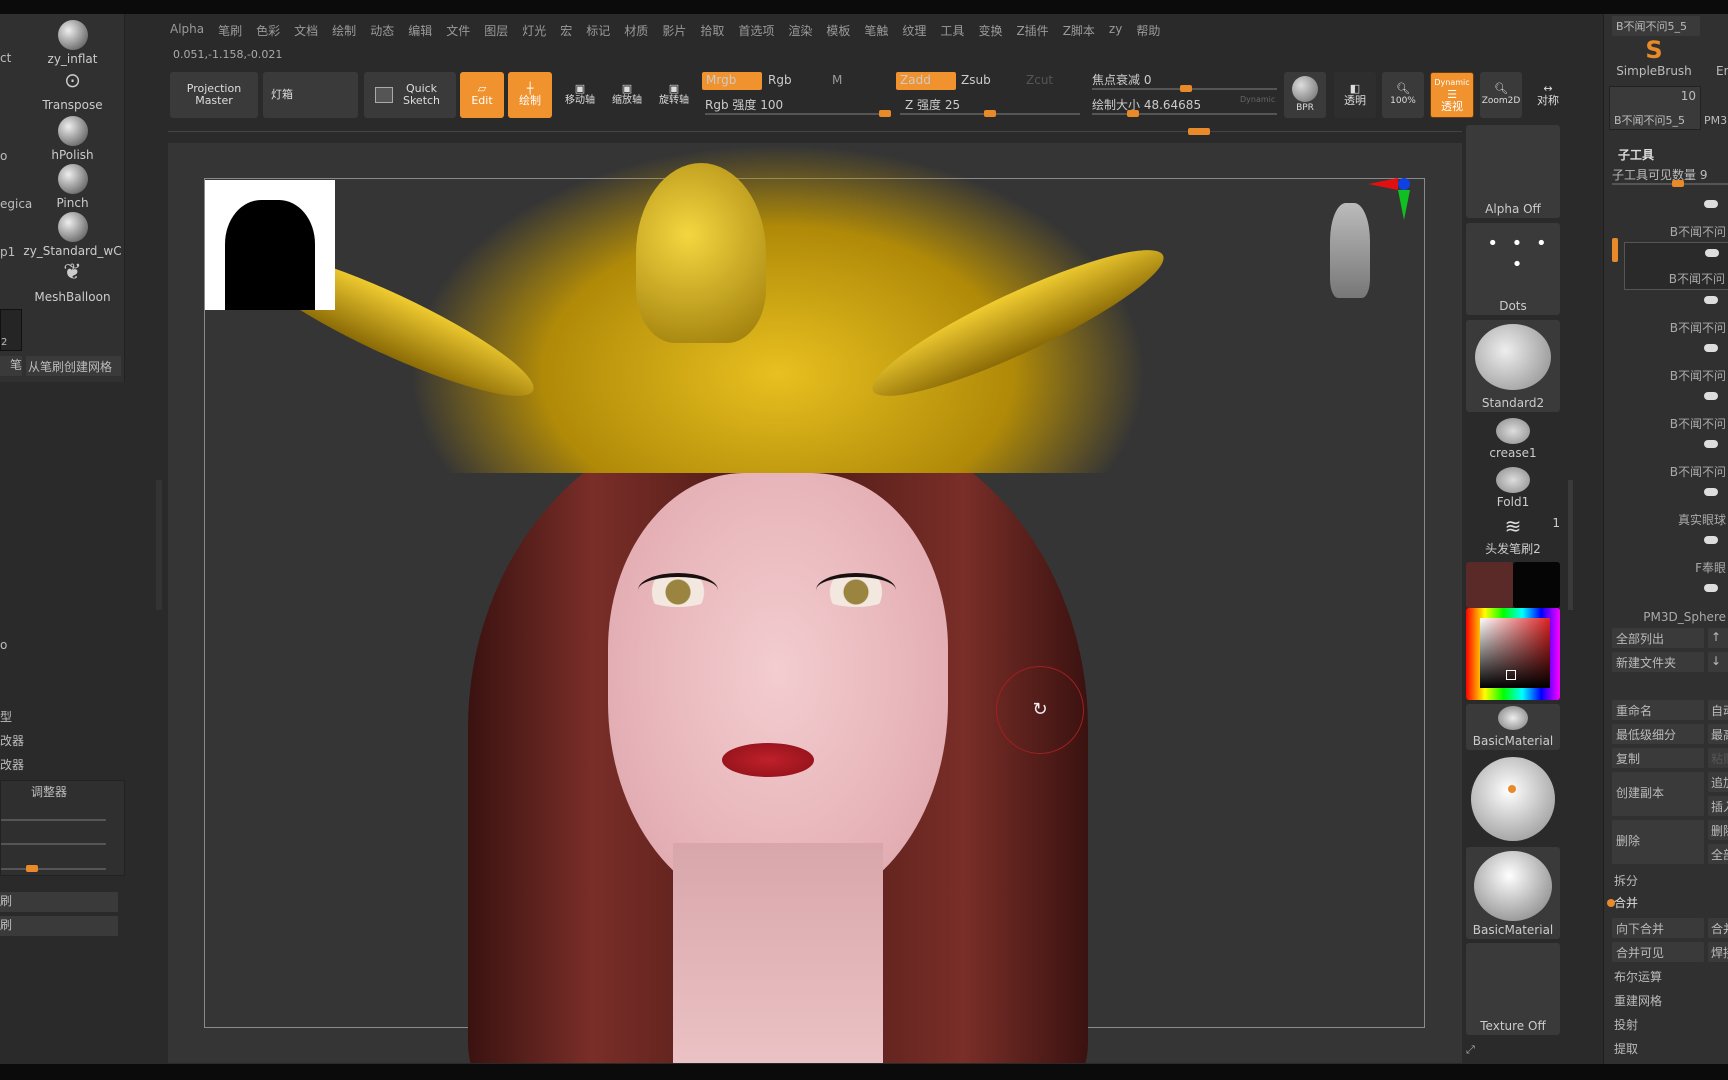 The image size is (1728, 1080). What do you see at coordinates (838, 32) in the screenshot?
I see `menu-item: 模板` at bounding box center [838, 32].